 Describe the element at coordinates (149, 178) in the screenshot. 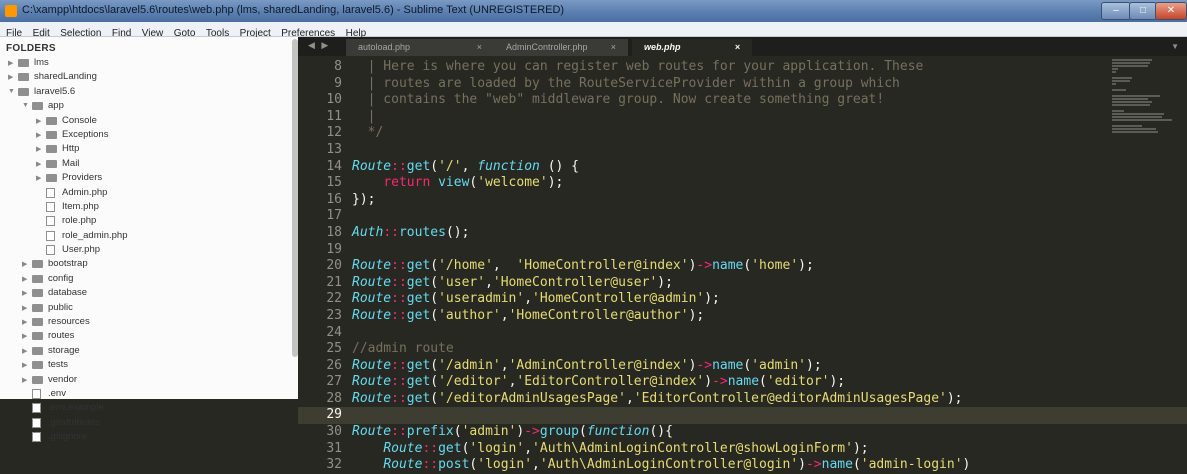

I see `sidebar-folder-item: ▶ Providers` at that location.